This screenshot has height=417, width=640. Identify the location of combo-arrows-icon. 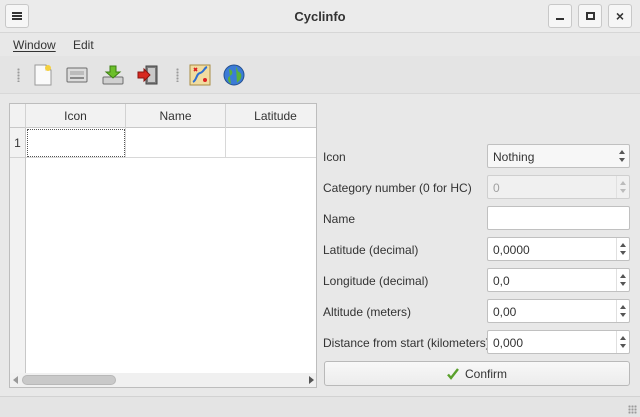
(622, 156).